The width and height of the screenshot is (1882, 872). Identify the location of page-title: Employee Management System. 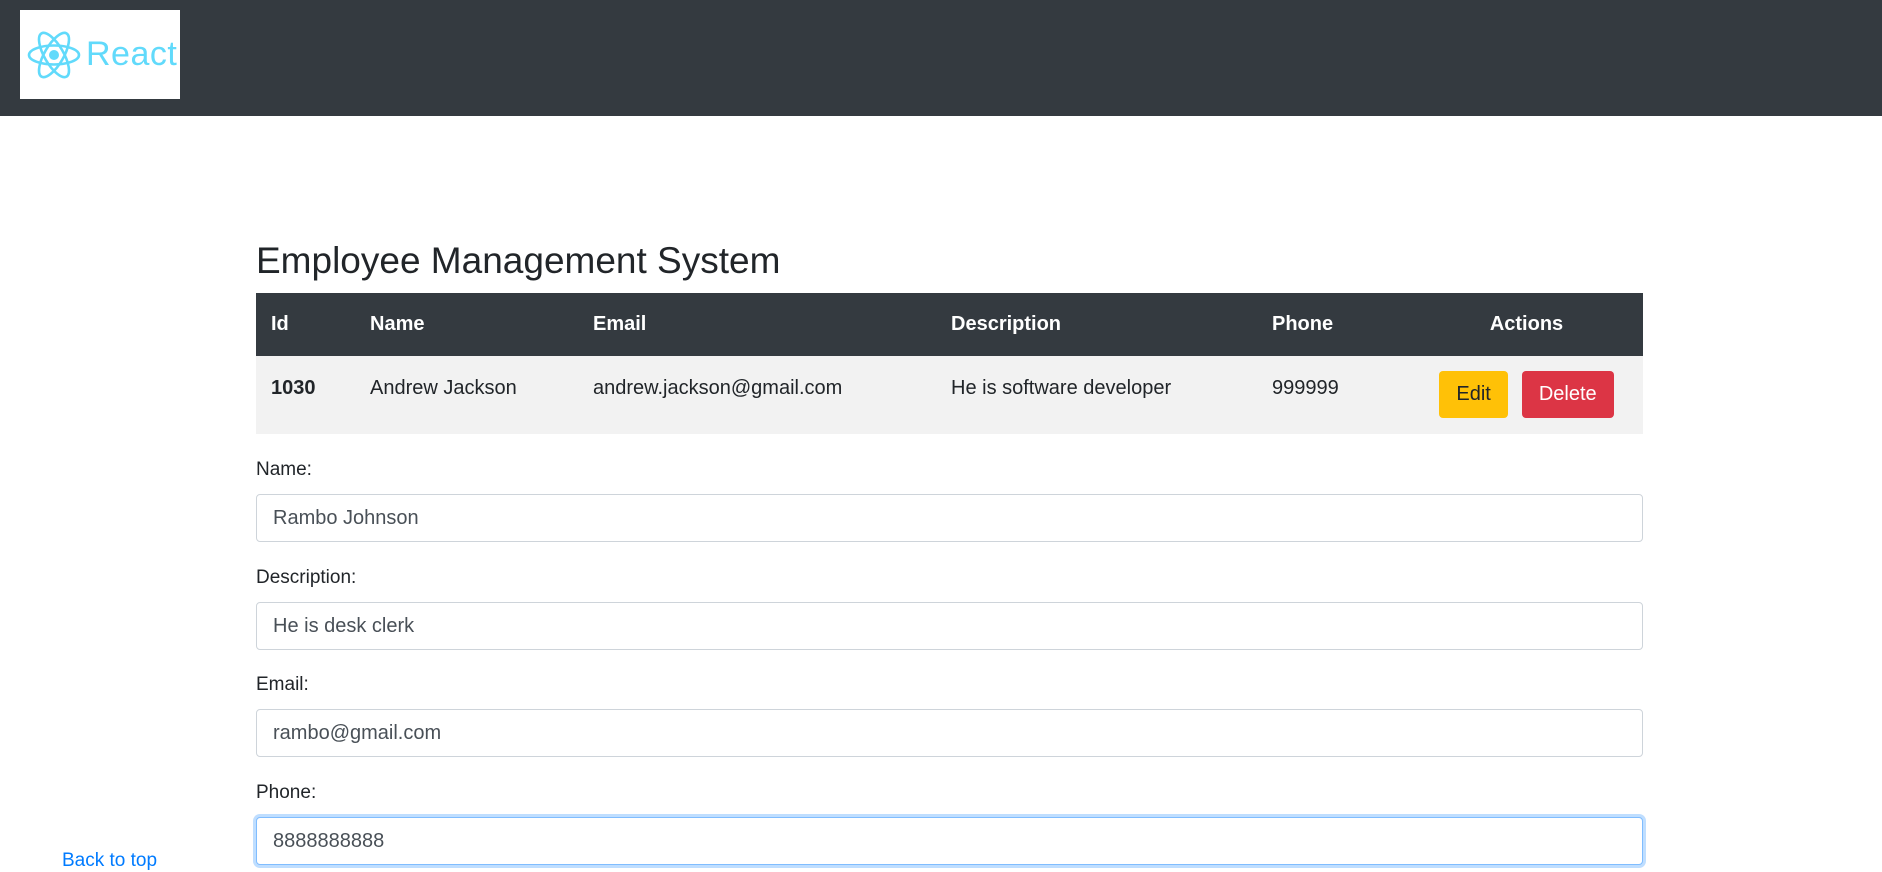
(518, 260).